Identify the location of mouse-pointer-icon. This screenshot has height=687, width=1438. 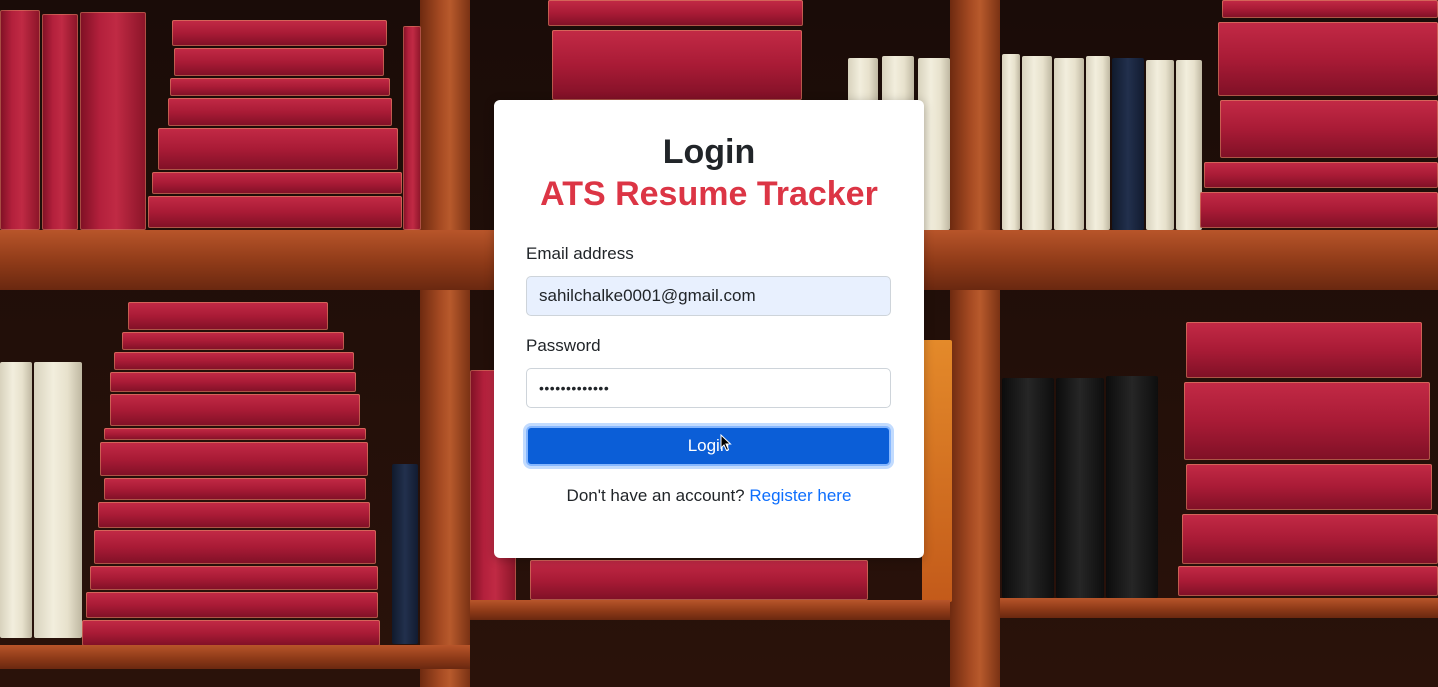
(726, 443).